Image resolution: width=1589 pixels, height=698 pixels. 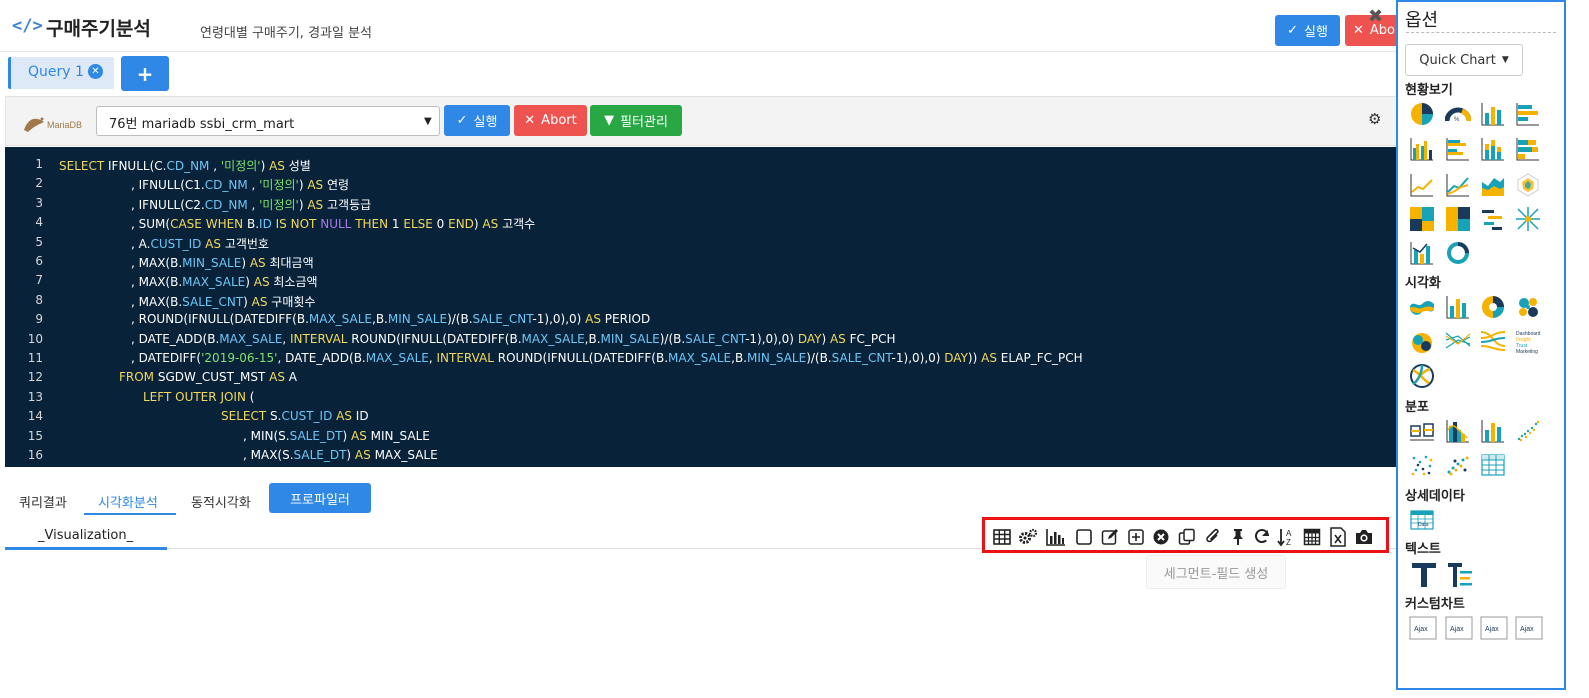 What do you see at coordinates (336, 436) in the screenshot?
I see `code-line: , MIN(S.SALE_DT) AS MIN_SALE` at bounding box center [336, 436].